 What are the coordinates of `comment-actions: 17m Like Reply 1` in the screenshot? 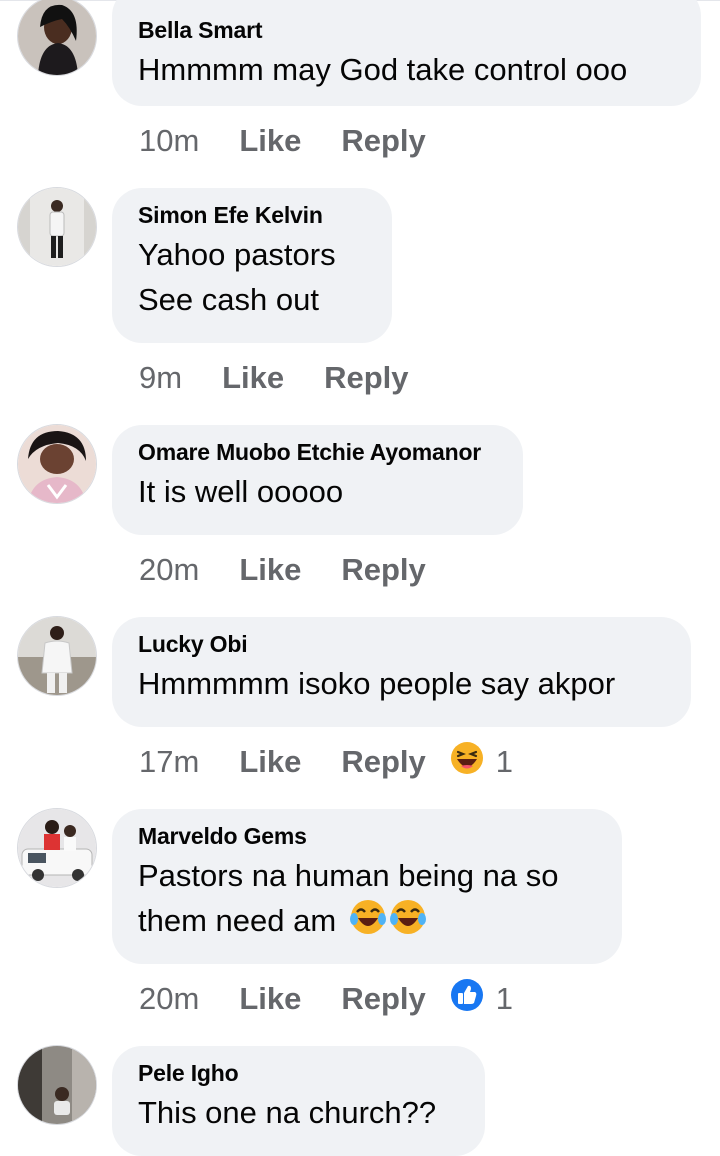 It's located at (326, 762).